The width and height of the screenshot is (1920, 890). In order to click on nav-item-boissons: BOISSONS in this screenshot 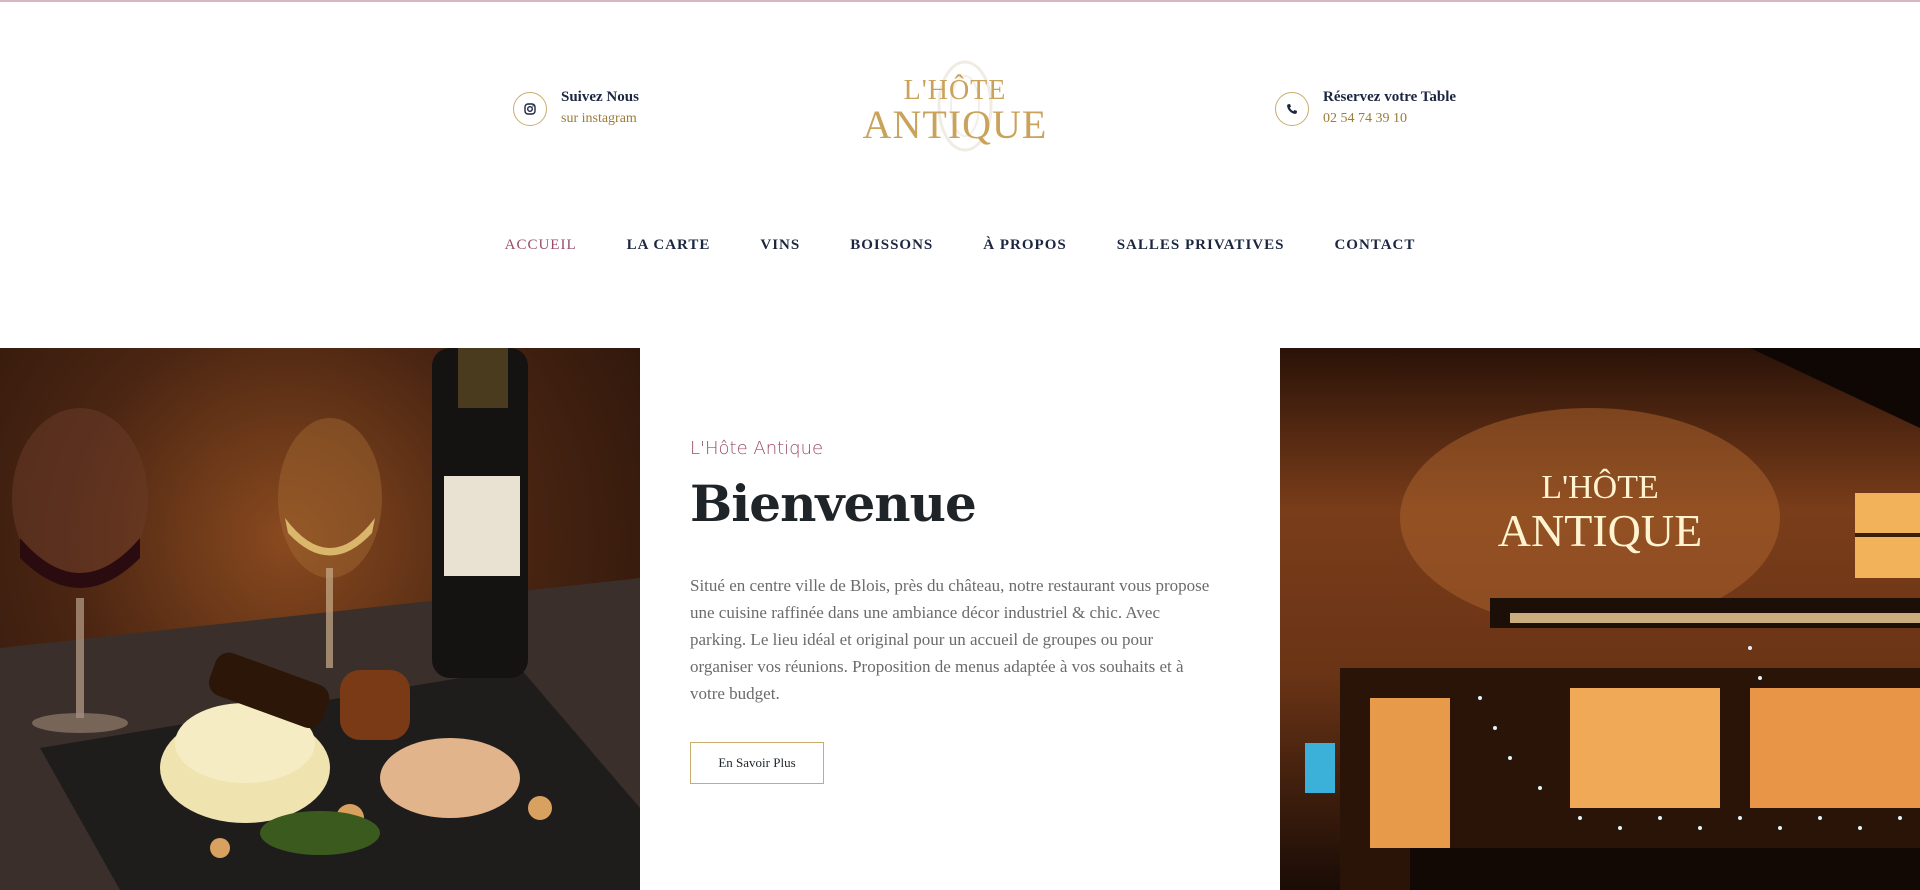, I will do `click(891, 245)`.